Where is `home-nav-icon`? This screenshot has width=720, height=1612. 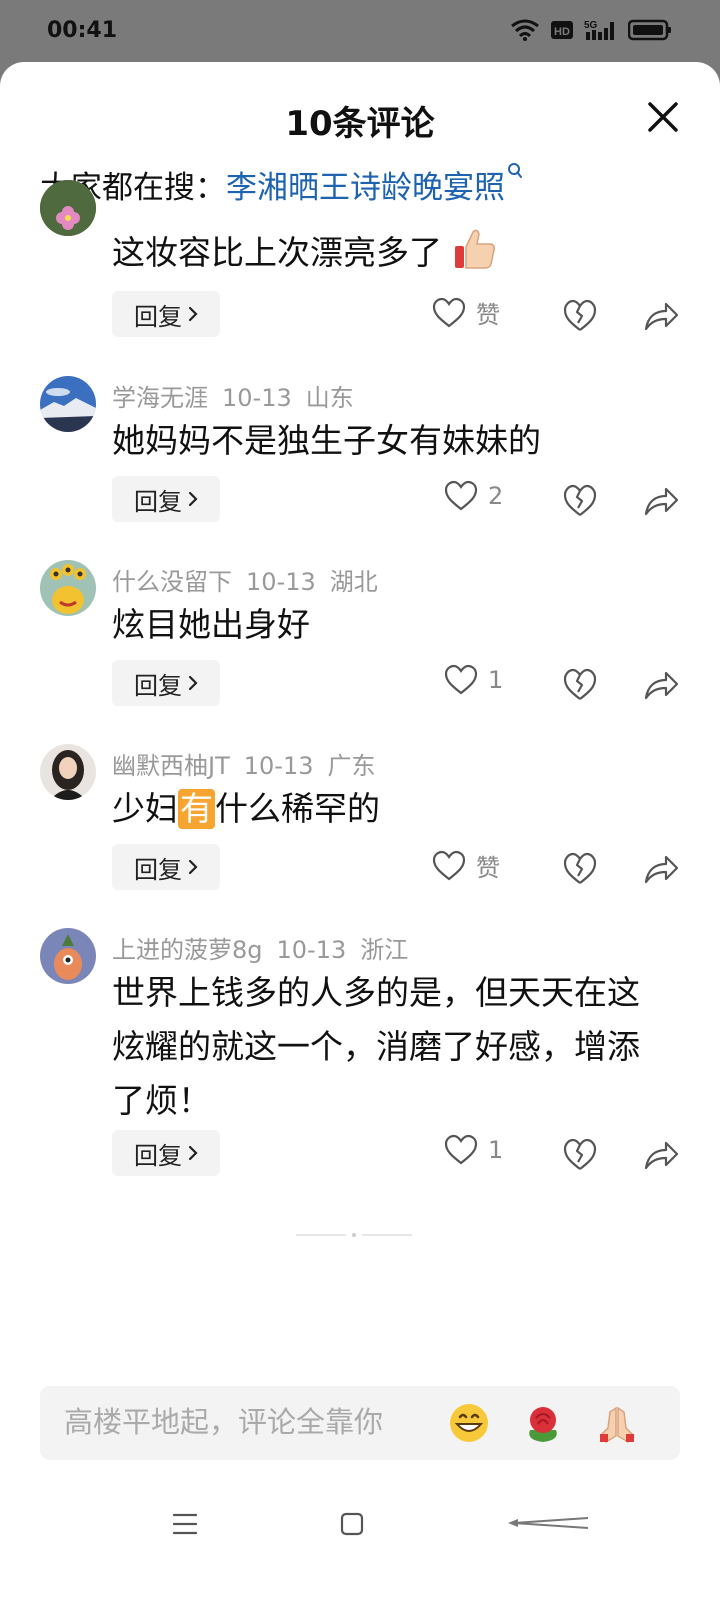
home-nav-icon is located at coordinates (352, 1524).